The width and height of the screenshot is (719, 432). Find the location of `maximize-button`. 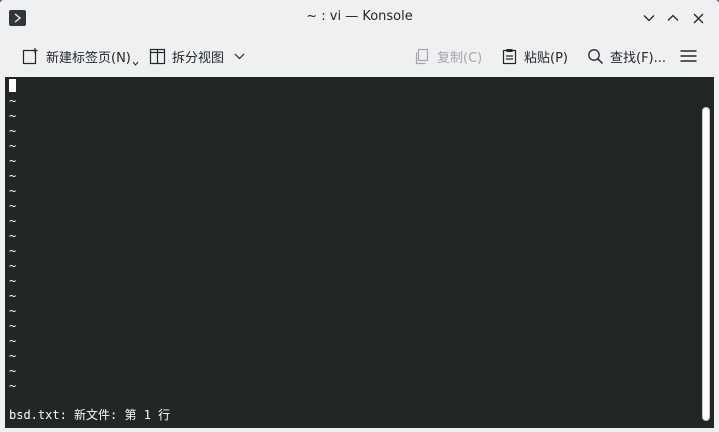

maximize-button is located at coordinates (673, 18).